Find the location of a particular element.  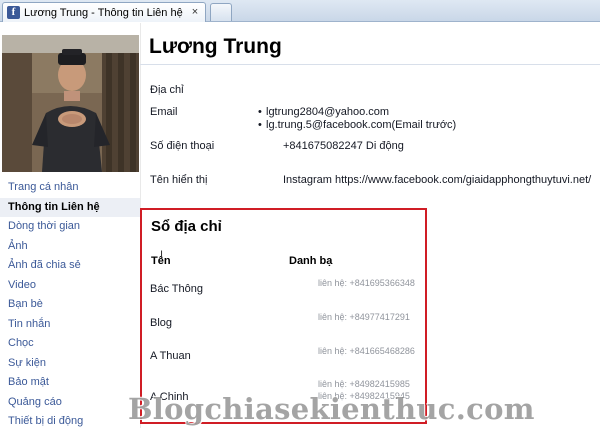

contact-name: Blog is located at coordinates (161, 323).